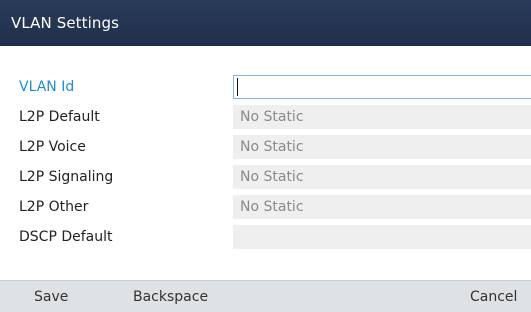 The height and width of the screenshot is (312, 531). I want to click on l2p-signaling-row: L2P Signaling No Static, so click(265, 179).